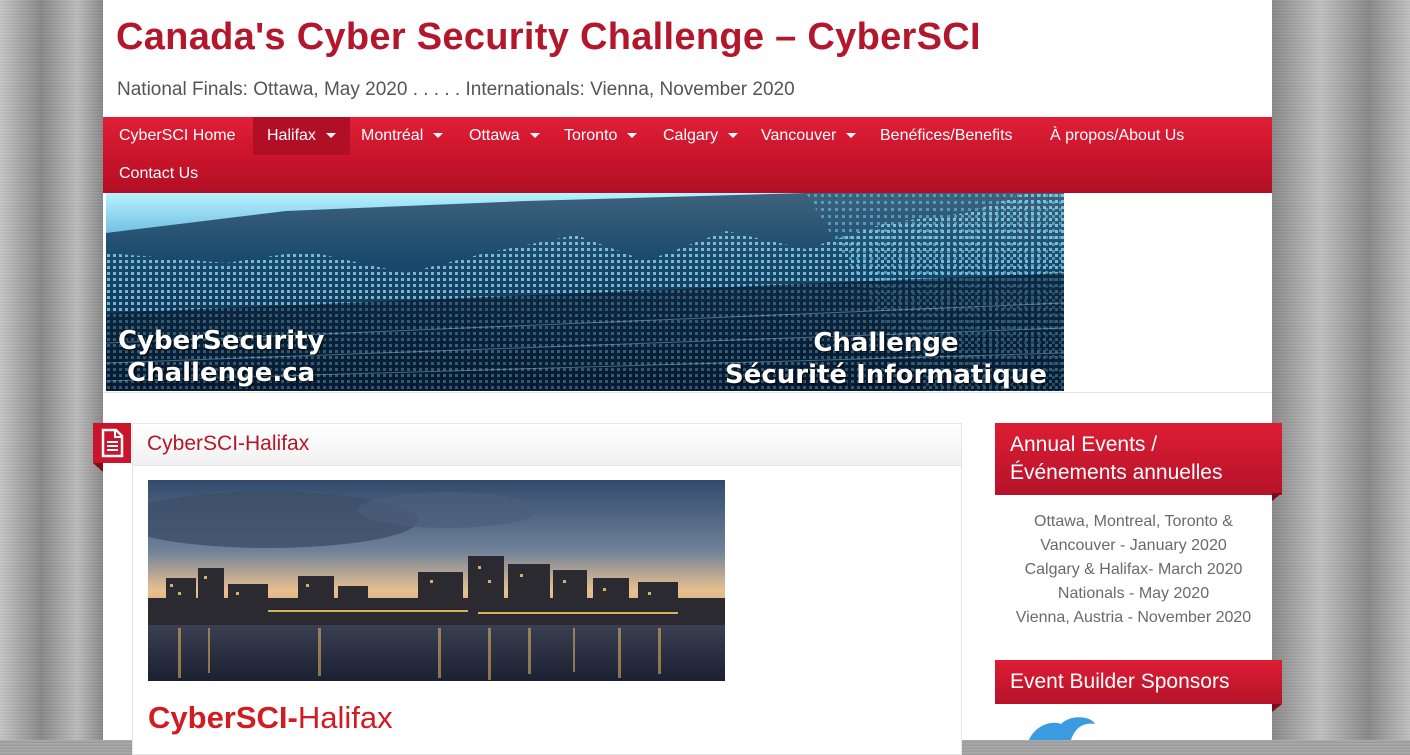 The width and height of the screenshot is (1410, 755). Describe the element at coordinates (687, 392) in the screenshot. I see `header-divider` at that location.